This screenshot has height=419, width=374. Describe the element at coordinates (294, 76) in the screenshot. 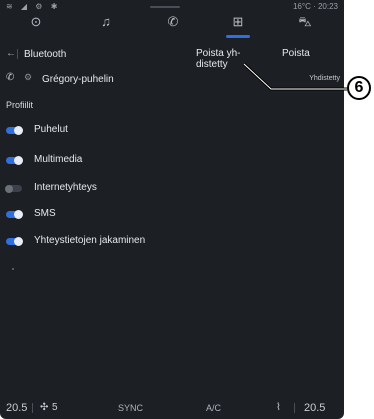

I see `callout-leader-line` at that location.